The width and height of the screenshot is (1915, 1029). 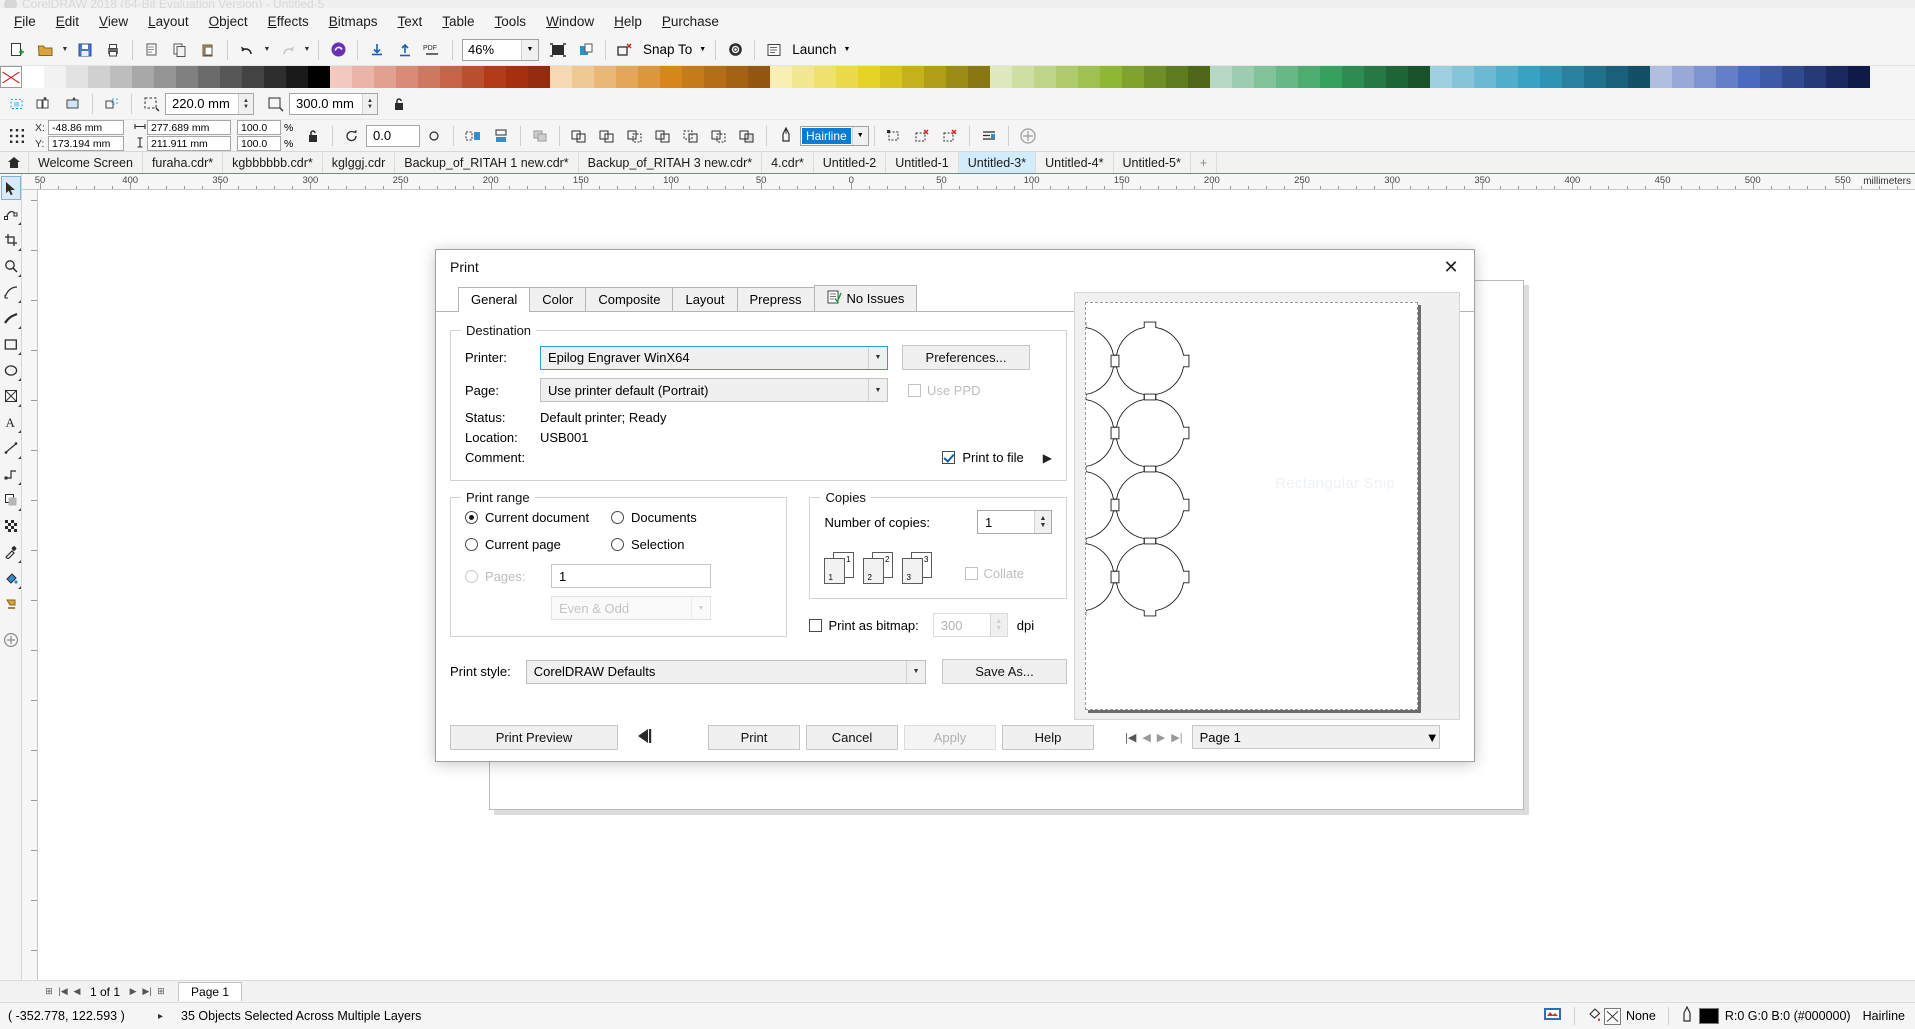 I want to click on open-document-icon, so click(x=45, y=50).